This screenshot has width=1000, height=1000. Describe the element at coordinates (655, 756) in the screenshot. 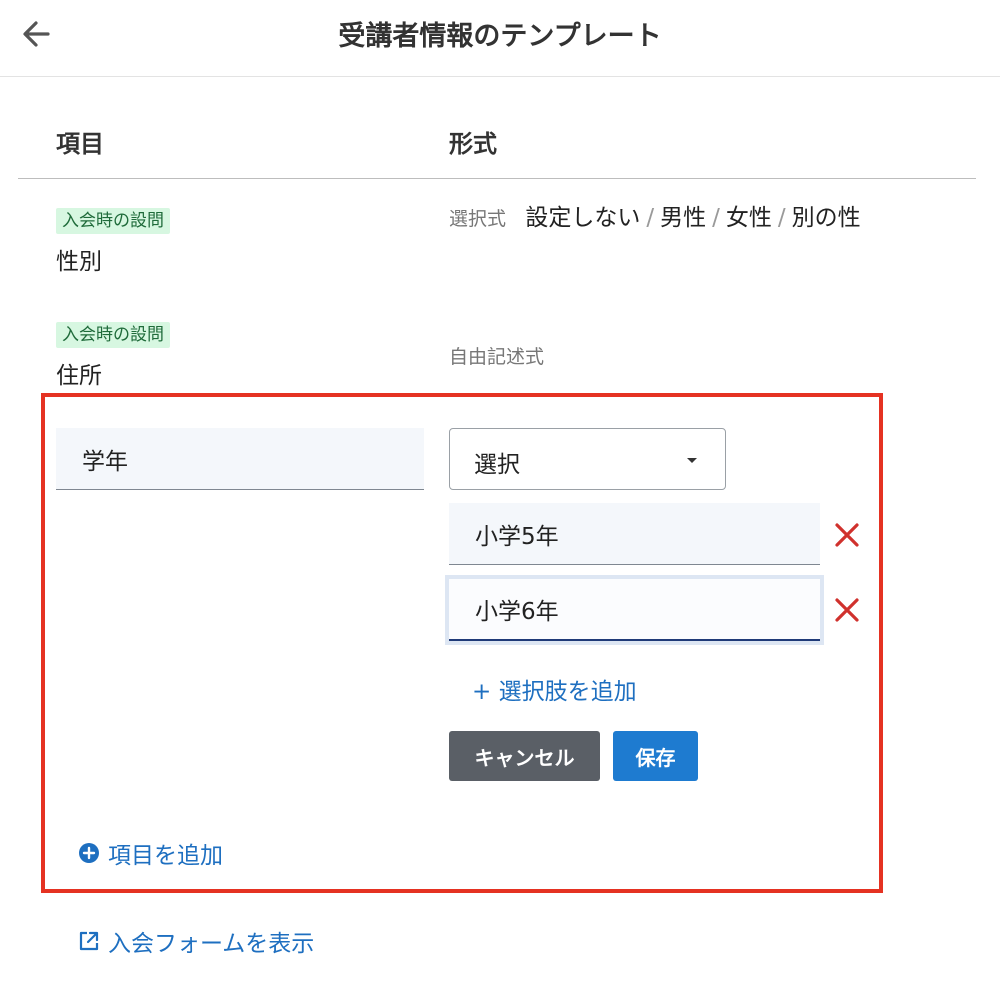

I see `save-button: 保存` at that location.